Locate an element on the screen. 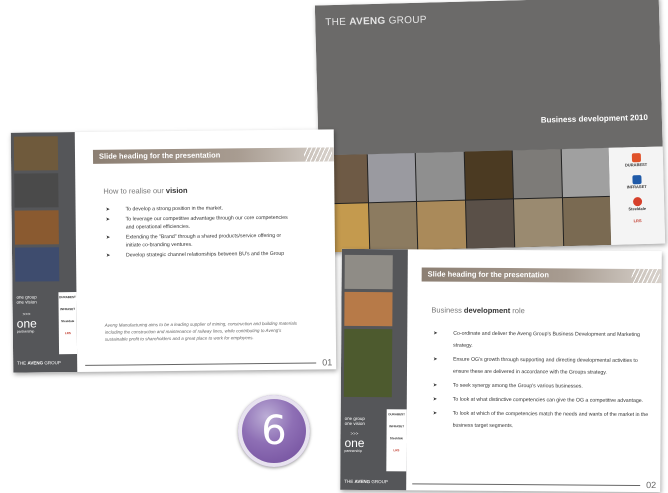  slide-number: 01 is located at coordinates (327, 362).